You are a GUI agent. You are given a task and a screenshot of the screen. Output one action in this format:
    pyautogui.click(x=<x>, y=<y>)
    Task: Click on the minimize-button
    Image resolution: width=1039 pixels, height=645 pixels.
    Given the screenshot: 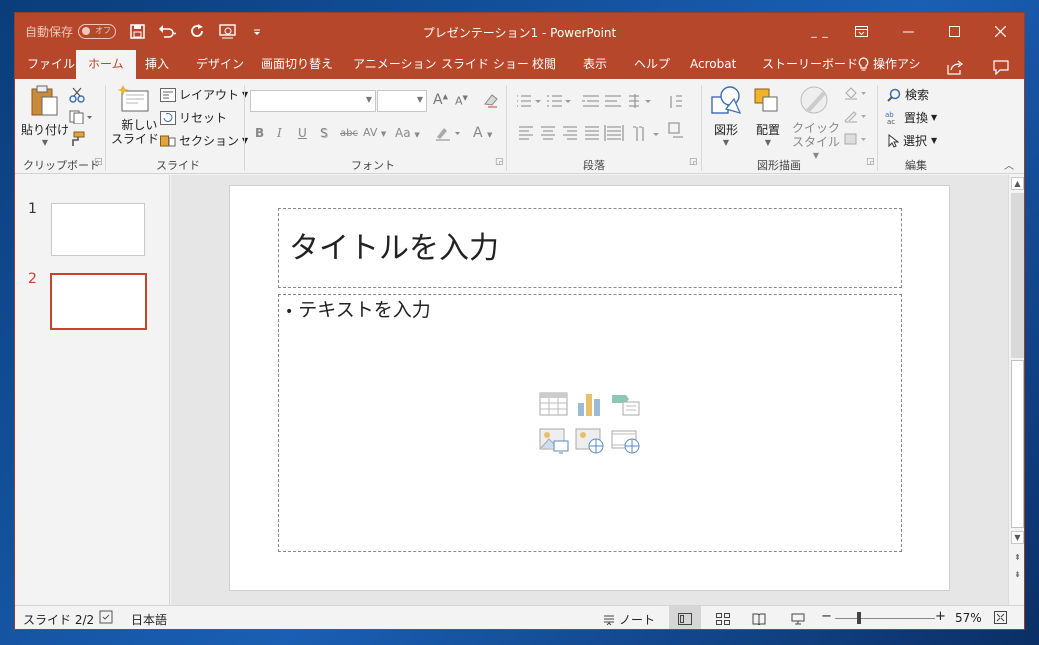 What is the action you would take?
    pyautogui.click(x=908, y=31)
    